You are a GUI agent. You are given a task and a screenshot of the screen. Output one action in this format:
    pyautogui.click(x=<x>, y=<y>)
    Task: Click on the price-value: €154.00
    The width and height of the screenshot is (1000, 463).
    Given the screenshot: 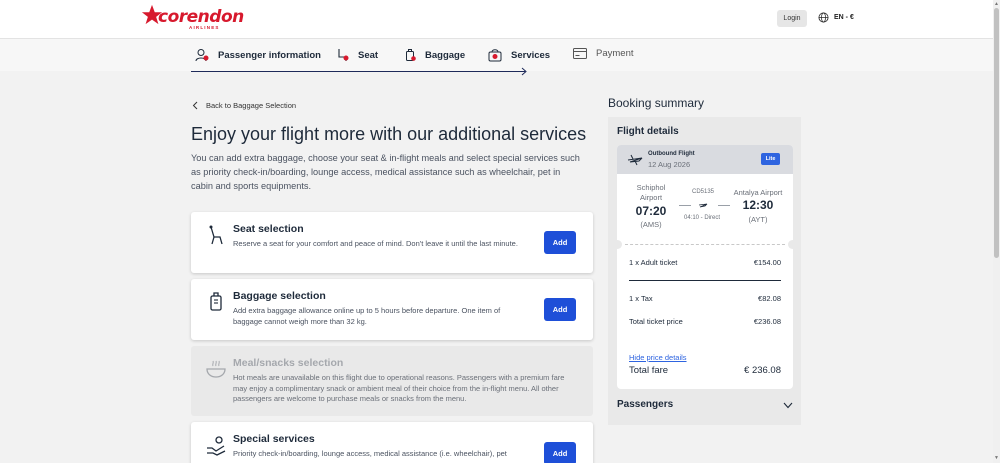 What is the action you would take?
    pyautogui.click(x=767, y=262)
    